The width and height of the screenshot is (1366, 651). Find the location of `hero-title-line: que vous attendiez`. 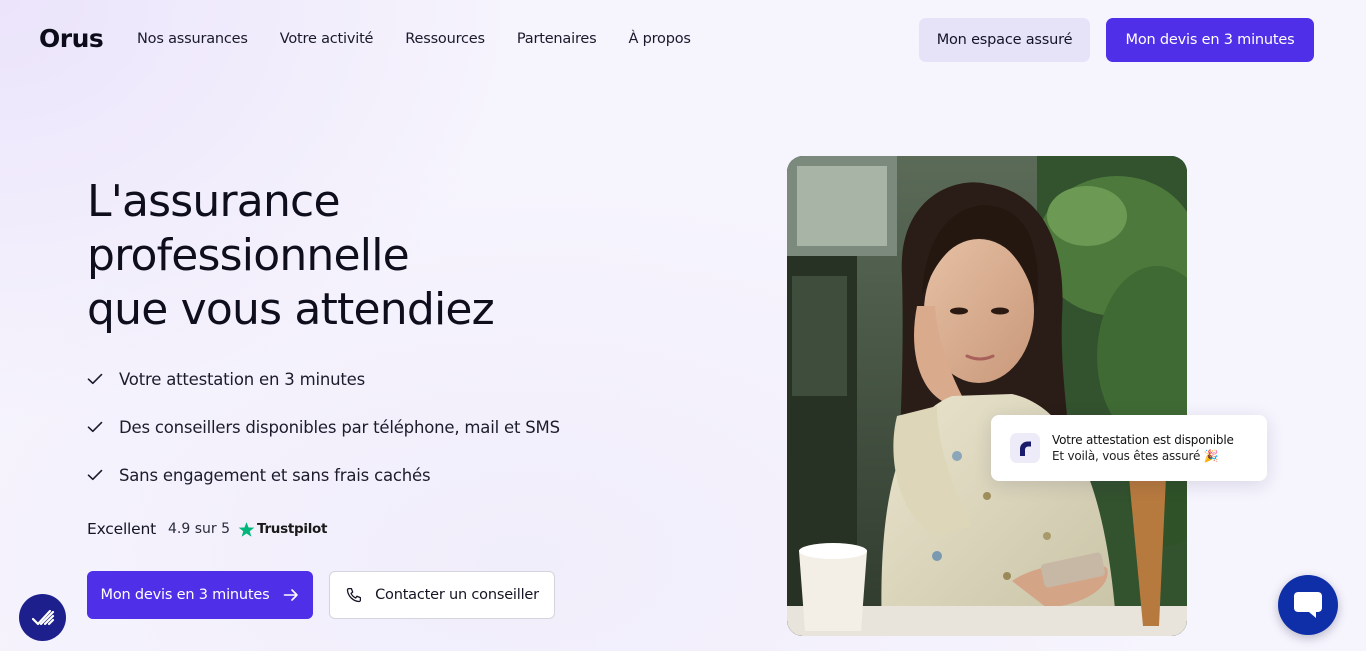

hero-title-line: que vous attendiez is located at coordinates (291, 309).